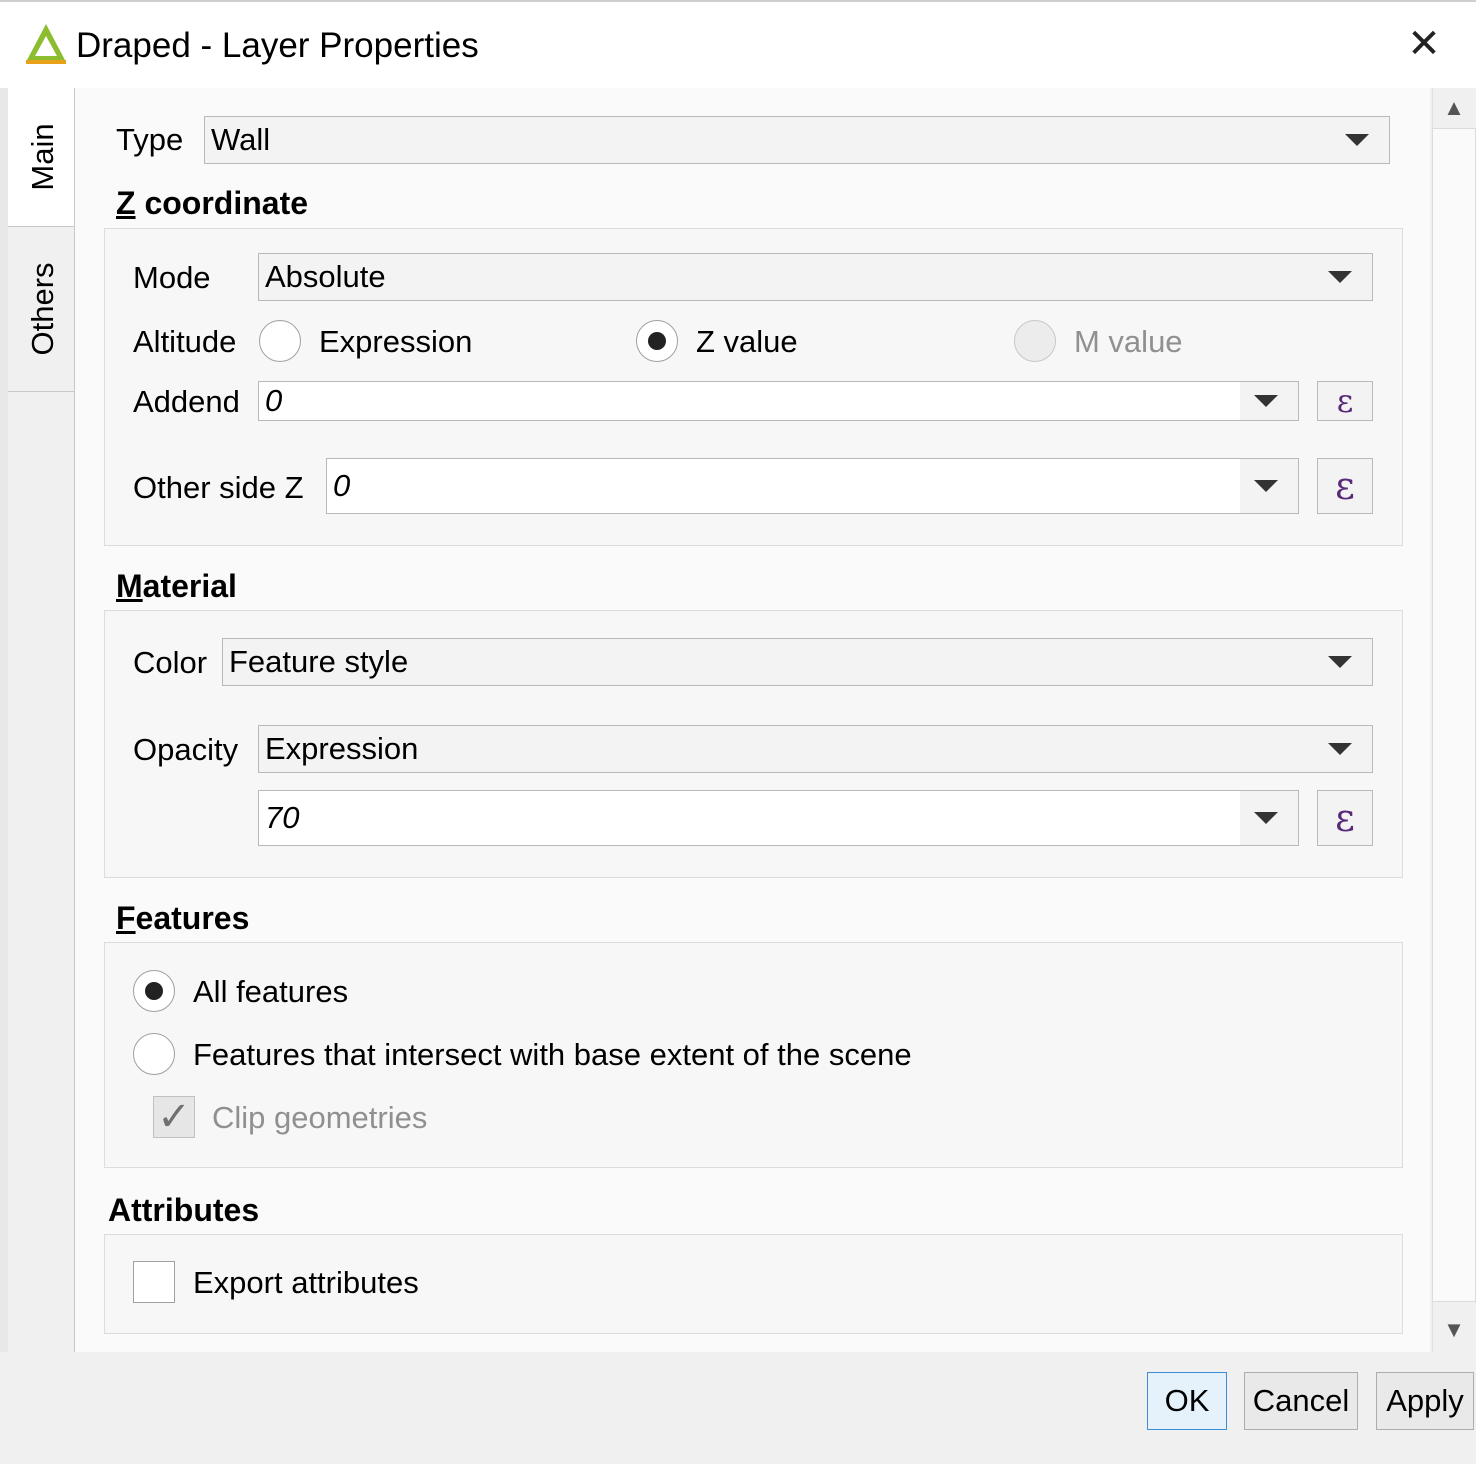 This screenshot has height=1464, width=1476. I want to click on color-label: Color, so click(170, 662).